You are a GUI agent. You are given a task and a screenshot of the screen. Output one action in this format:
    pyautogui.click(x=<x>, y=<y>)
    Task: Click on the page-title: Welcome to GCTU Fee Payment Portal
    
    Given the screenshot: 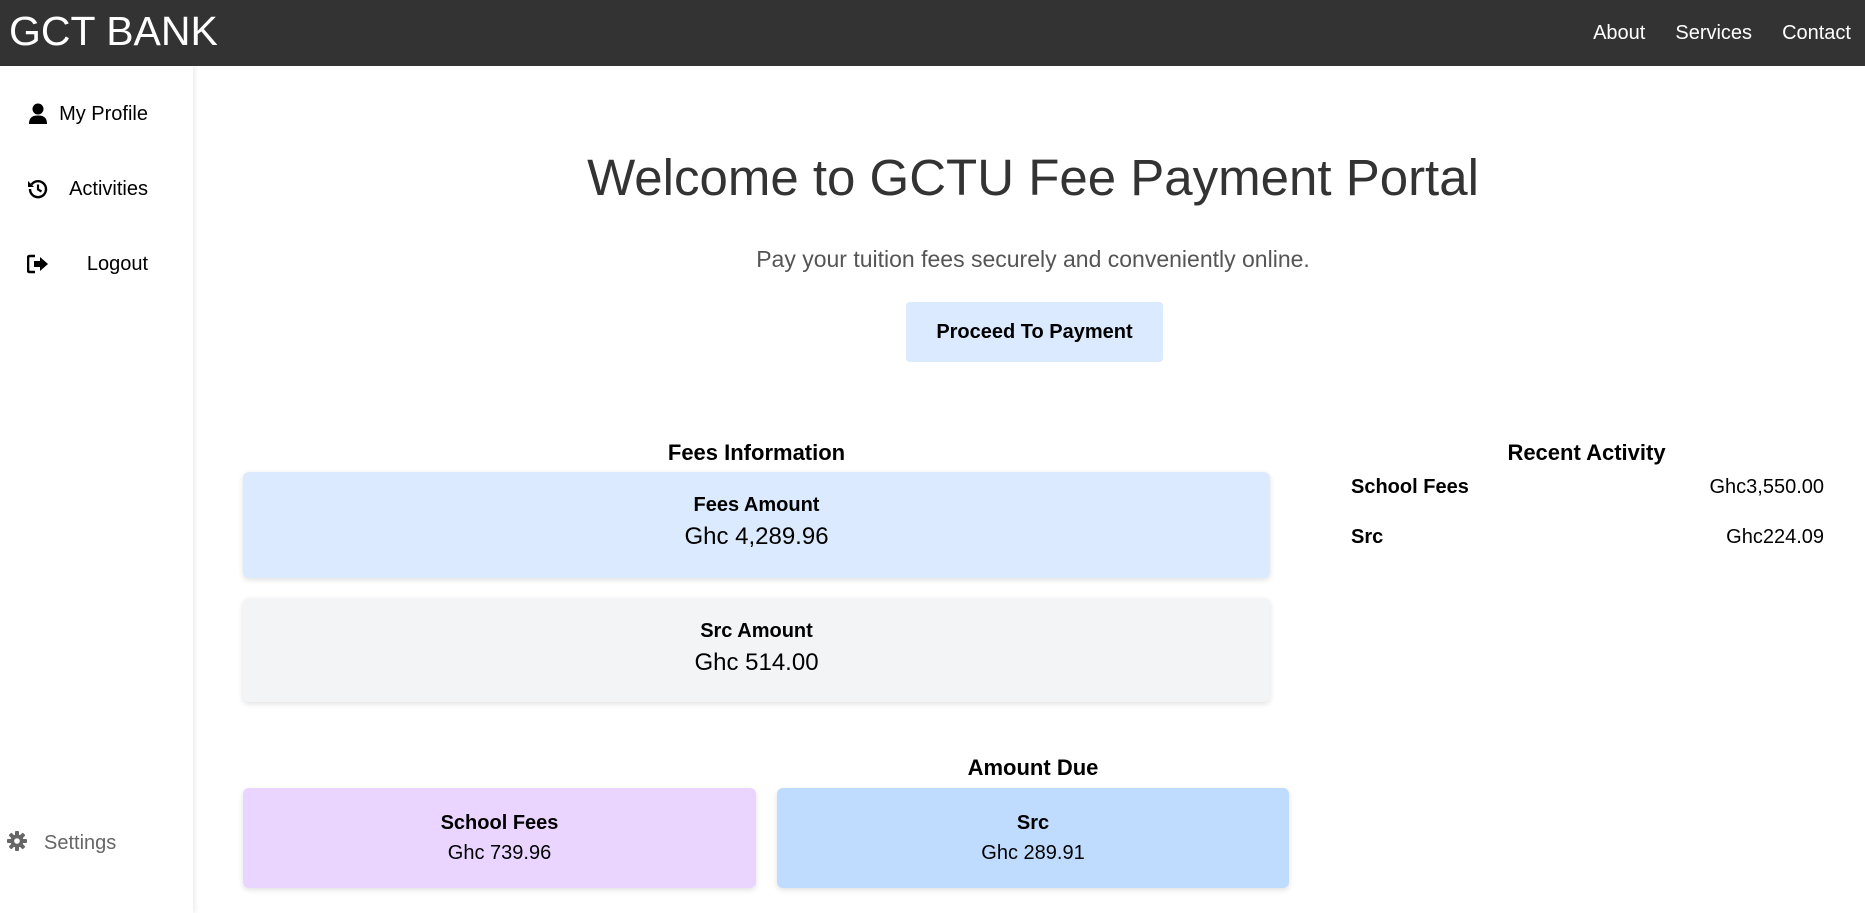 What is the action you would take?
    pyautogui.click(x=1033, y=177)
    